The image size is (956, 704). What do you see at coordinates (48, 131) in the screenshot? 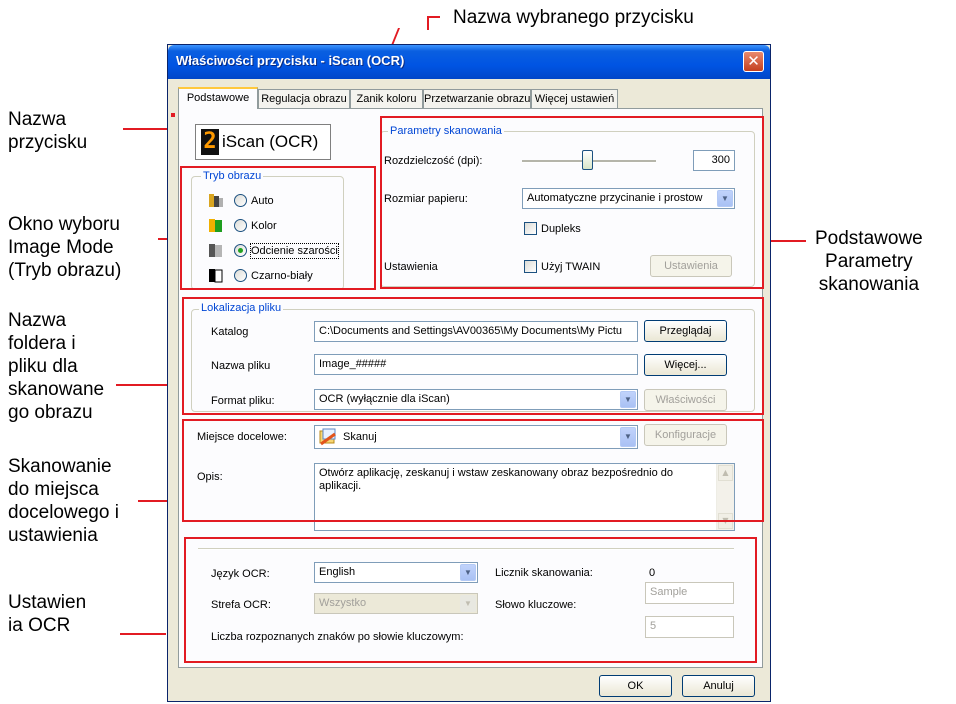
I see `annotation-button-name: Nazwa przycisku` at bounding box center [48, 131].